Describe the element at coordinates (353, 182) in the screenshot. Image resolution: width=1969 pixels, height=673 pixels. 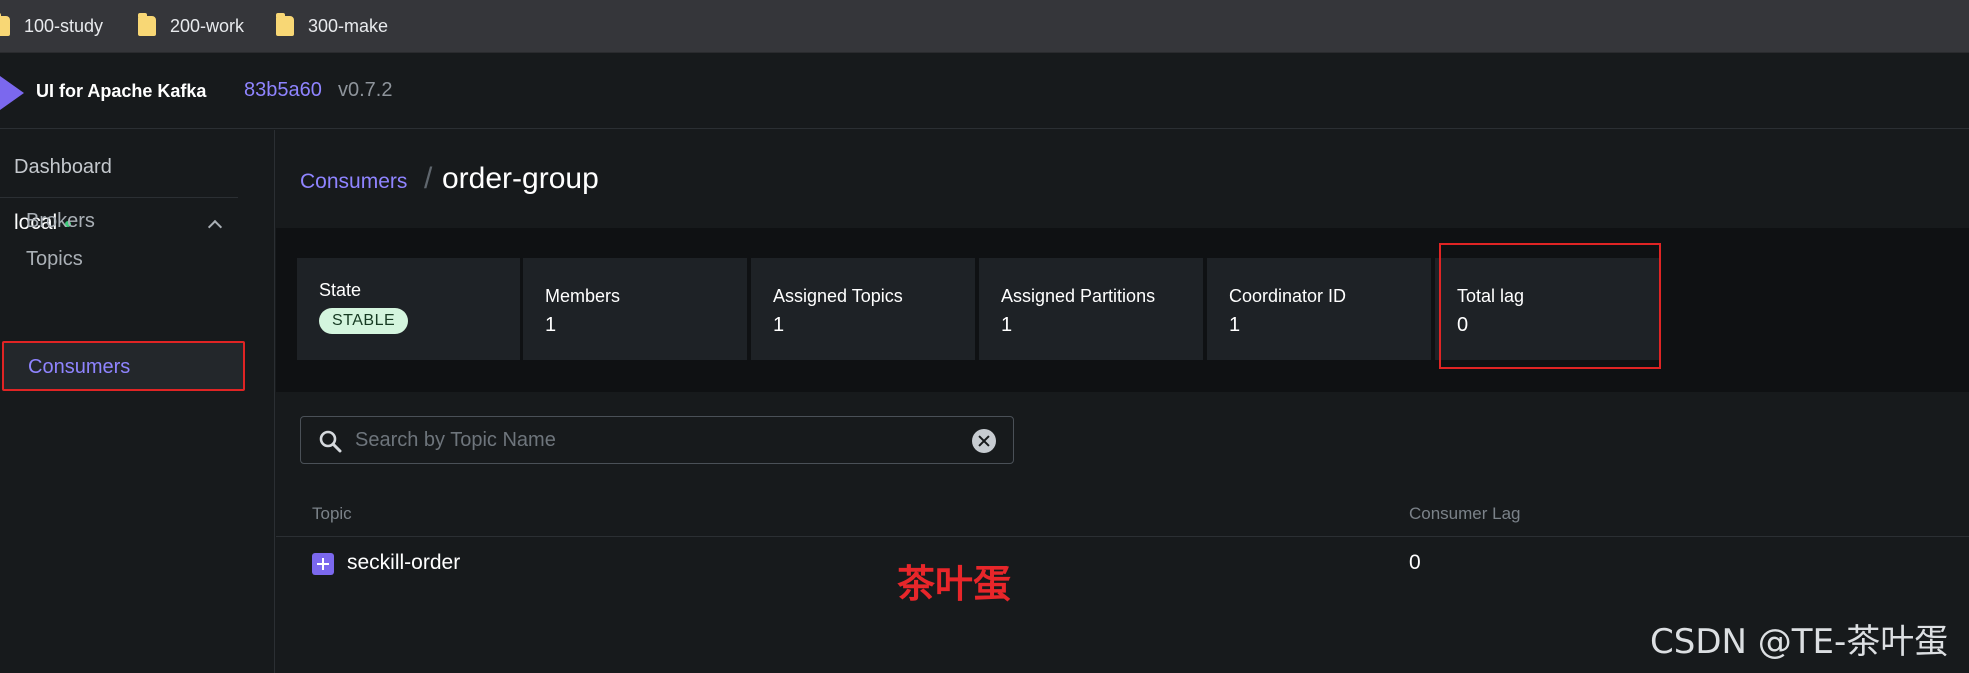
I see `breadcrumb-consumers-link: Consumers` at that location.